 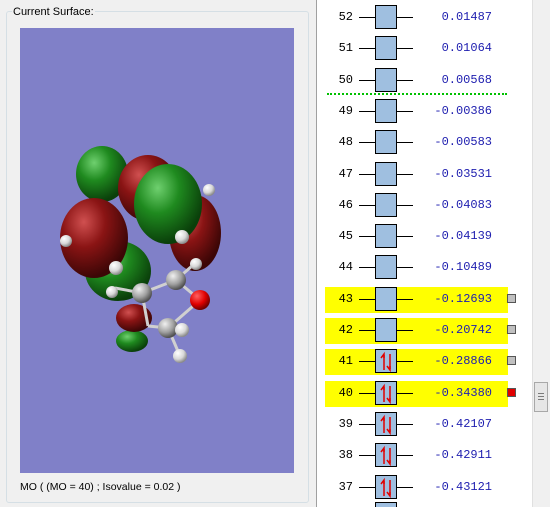 What do you see at coordinates (425, 362) in the screenshot?
I see `mo-row-41: 41 -0.28866` at bounding box center [425, 362].